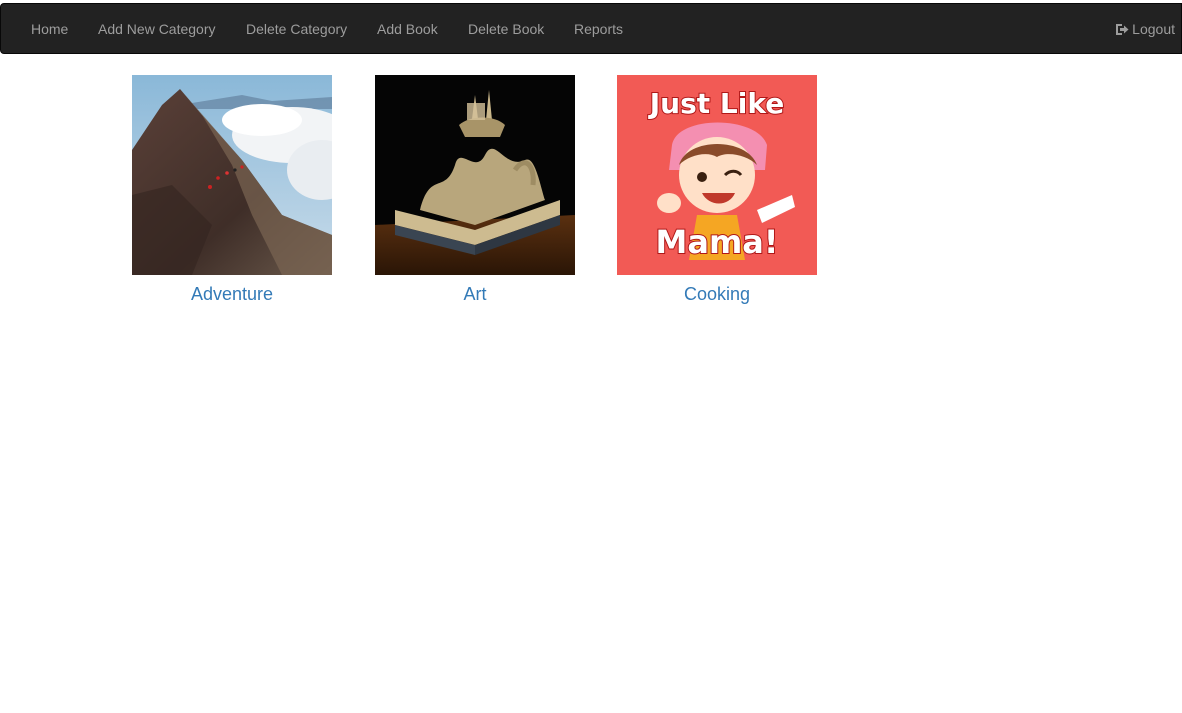  What do you see at coordinates (407, 28) in the screenshot?
I see `nav-add-book-link: Add Book` at bounding box center [407, 28].